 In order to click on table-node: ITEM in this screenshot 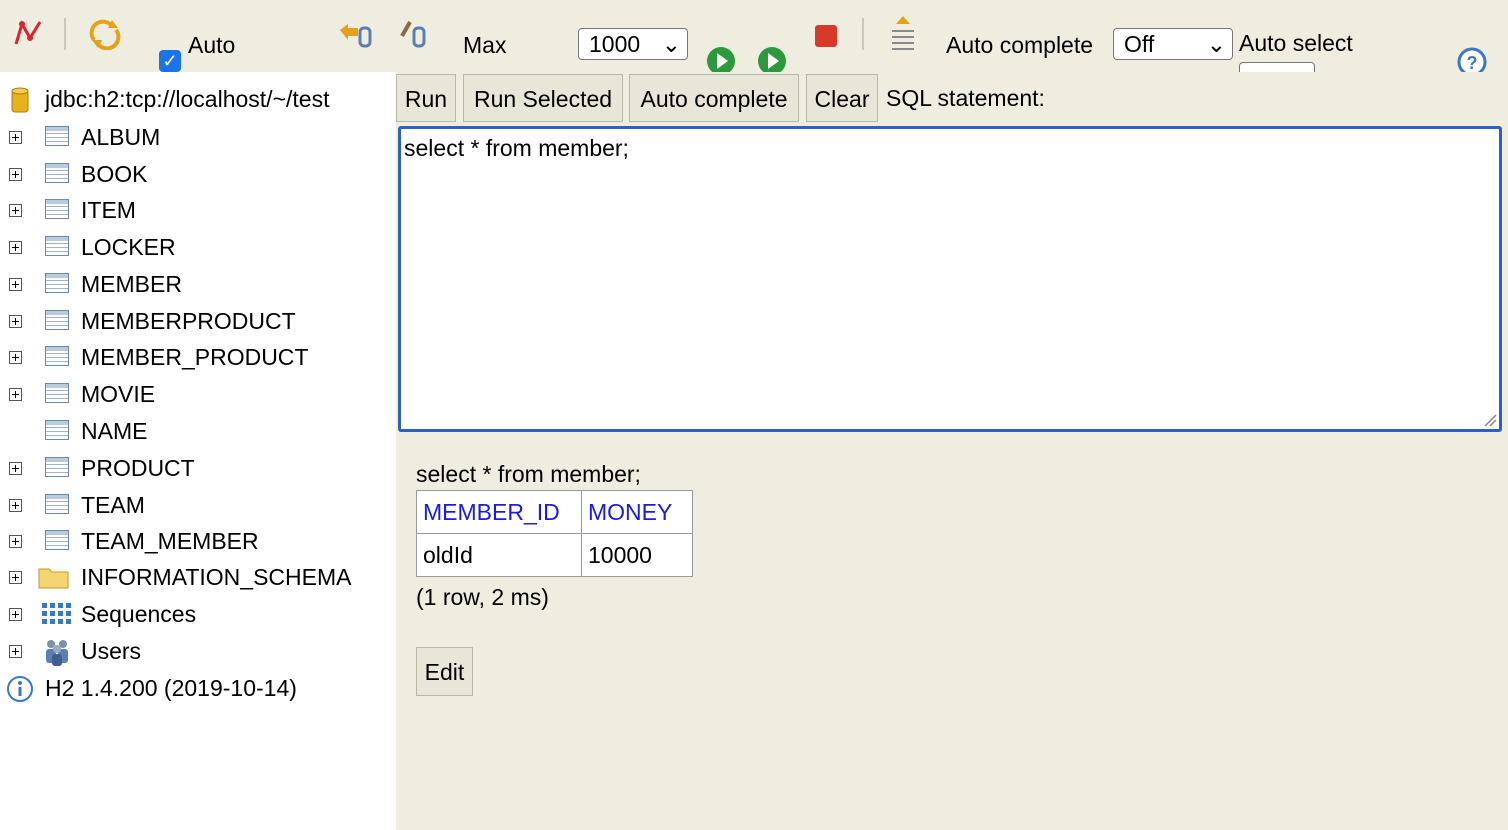, I will do `click(198, 212)`.